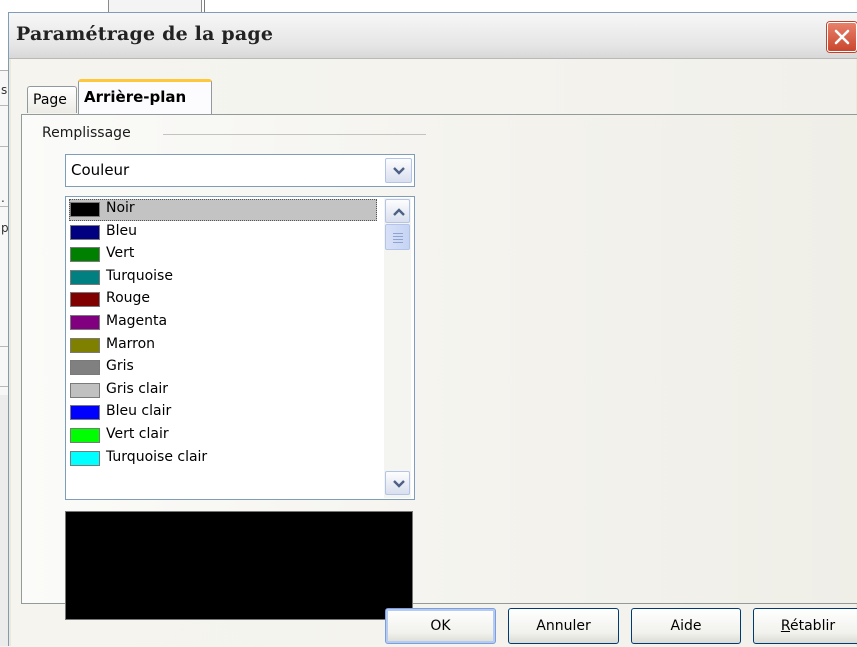 This screenshot has width=857, height=647. I want to click on color-name: Bleu clair, so click(139, 411).